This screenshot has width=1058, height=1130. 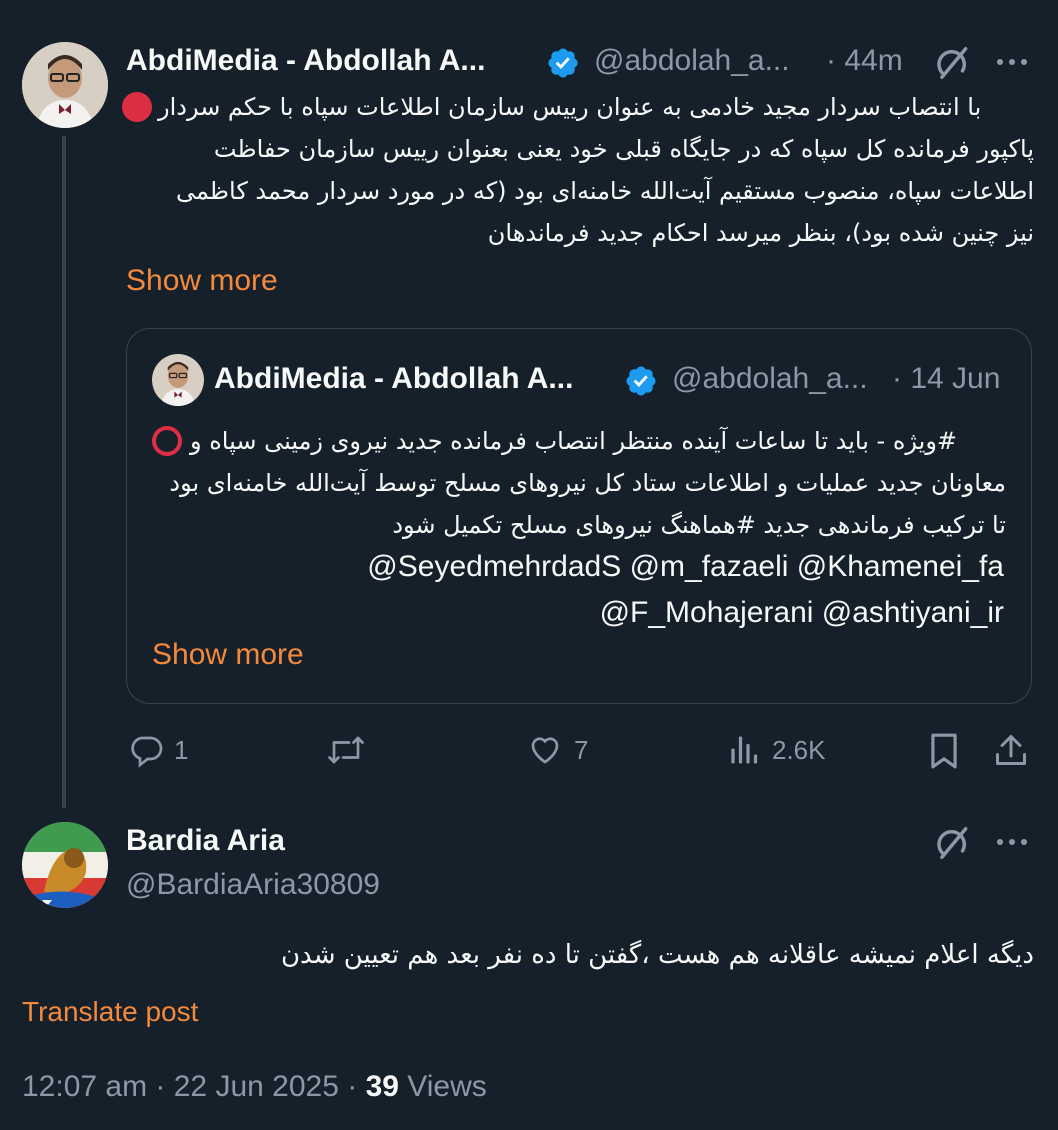 I want to click on reply-icon, so click(x=146, y=750).